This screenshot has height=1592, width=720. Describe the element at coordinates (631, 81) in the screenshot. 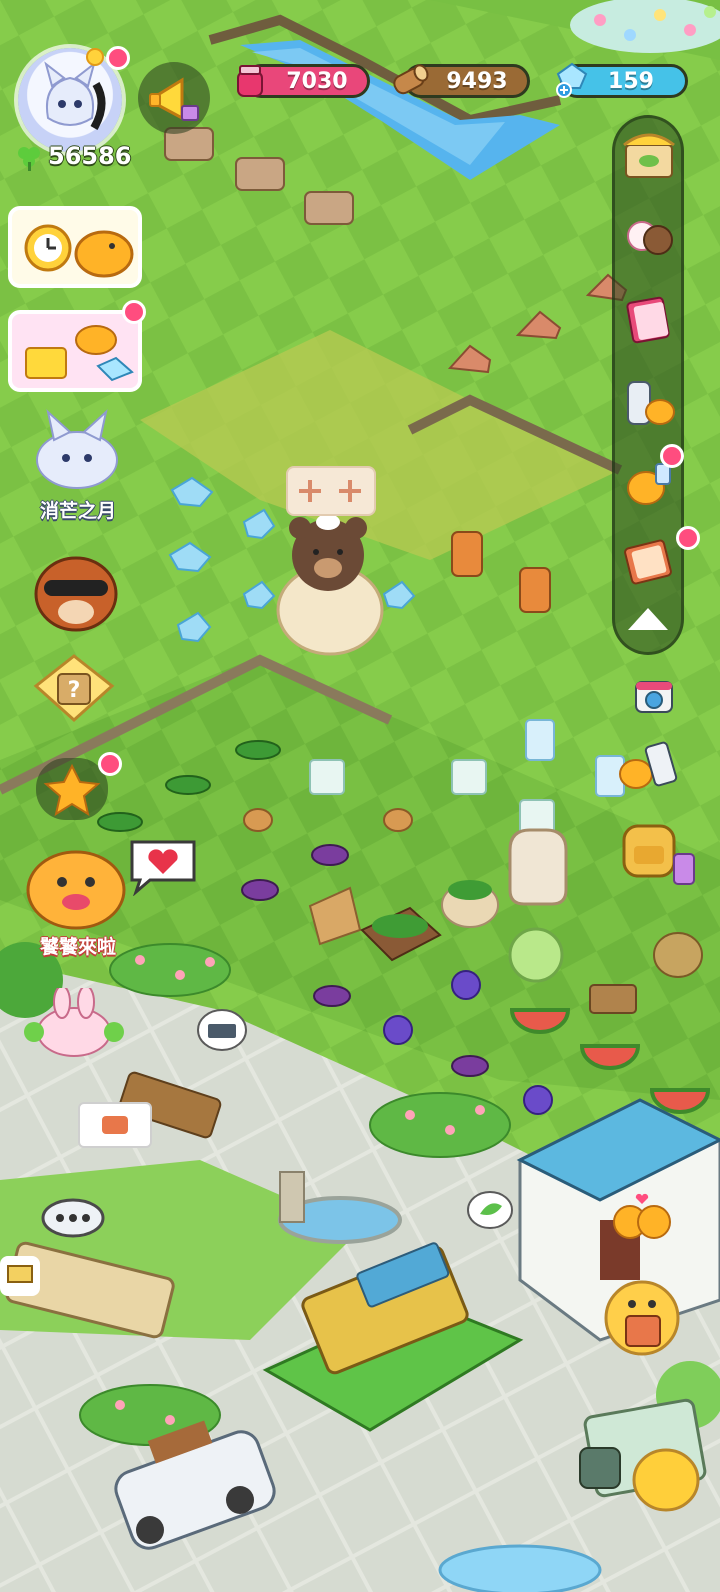

I see `gem-value: 159` at that location.